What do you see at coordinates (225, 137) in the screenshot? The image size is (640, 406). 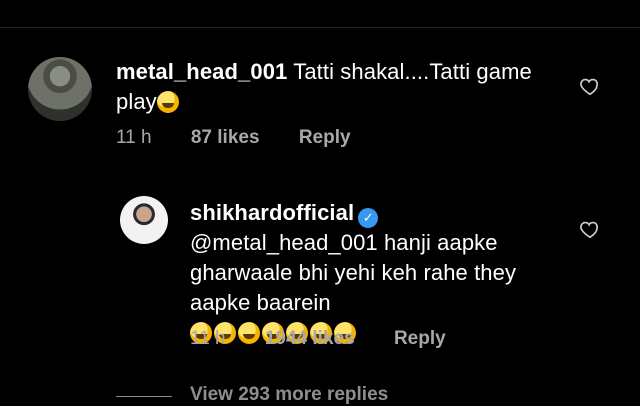 I see `comment-1-likes: 87 likes` at bounding box center [225, 137].